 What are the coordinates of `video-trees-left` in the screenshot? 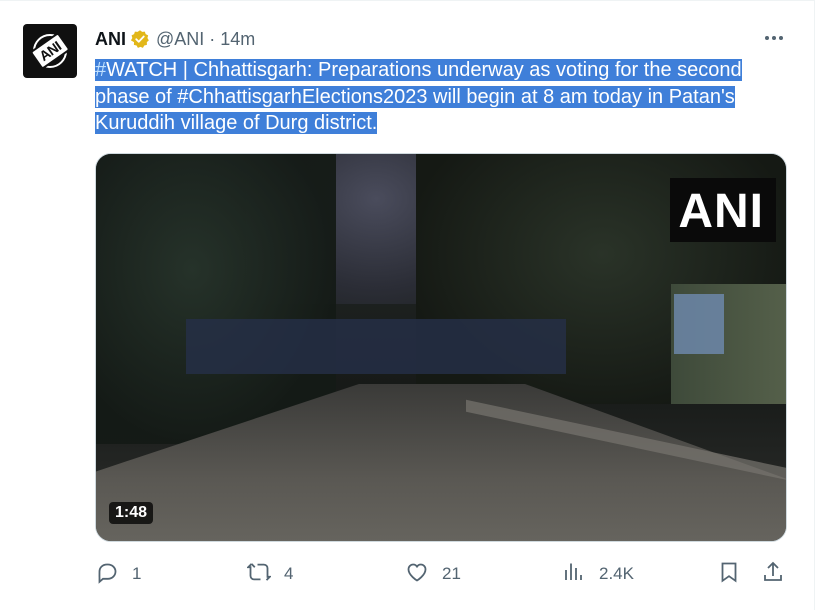 It's located at (216, 299).